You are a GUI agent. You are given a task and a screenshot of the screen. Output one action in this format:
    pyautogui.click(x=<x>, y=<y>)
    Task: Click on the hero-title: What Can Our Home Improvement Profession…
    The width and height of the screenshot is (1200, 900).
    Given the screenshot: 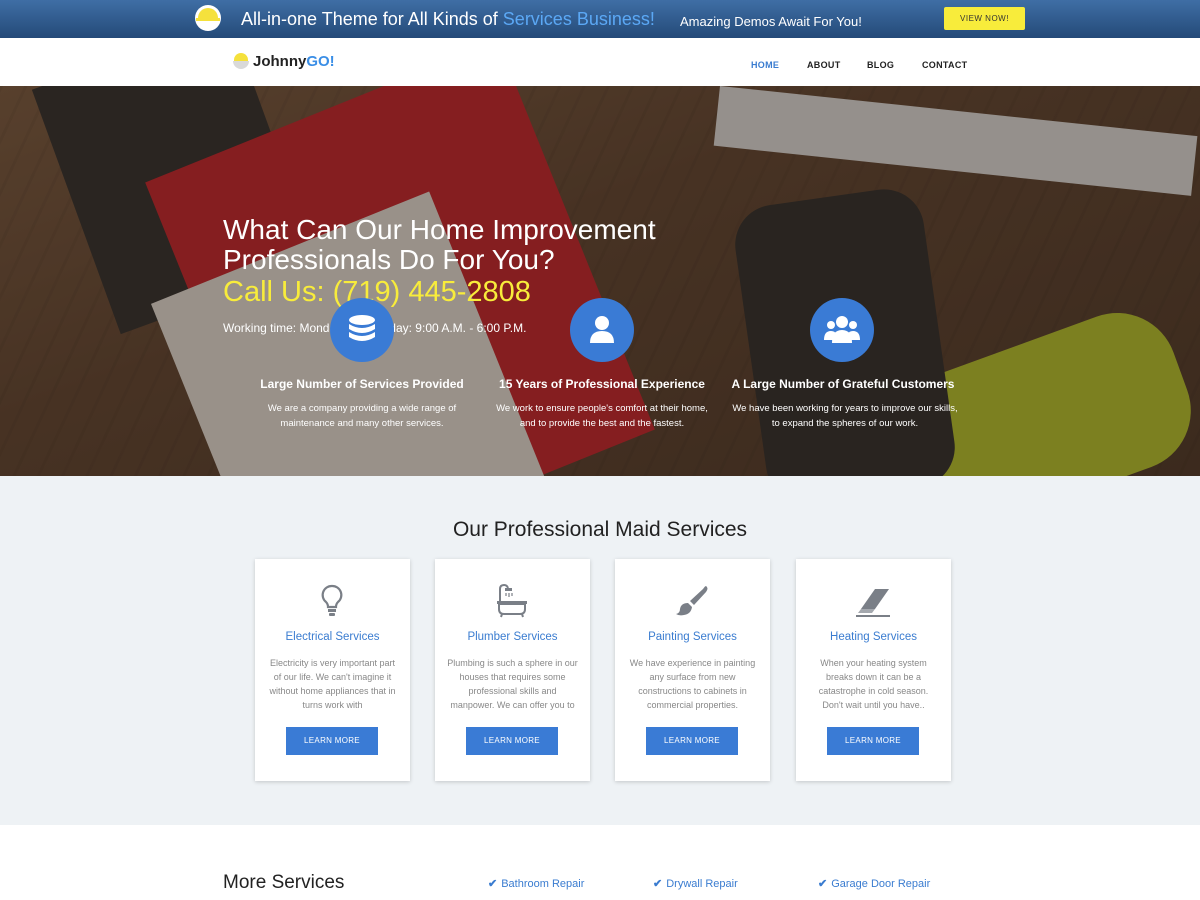 What is the action you would take?
    pyautogui.click(x=439, y=244)
    